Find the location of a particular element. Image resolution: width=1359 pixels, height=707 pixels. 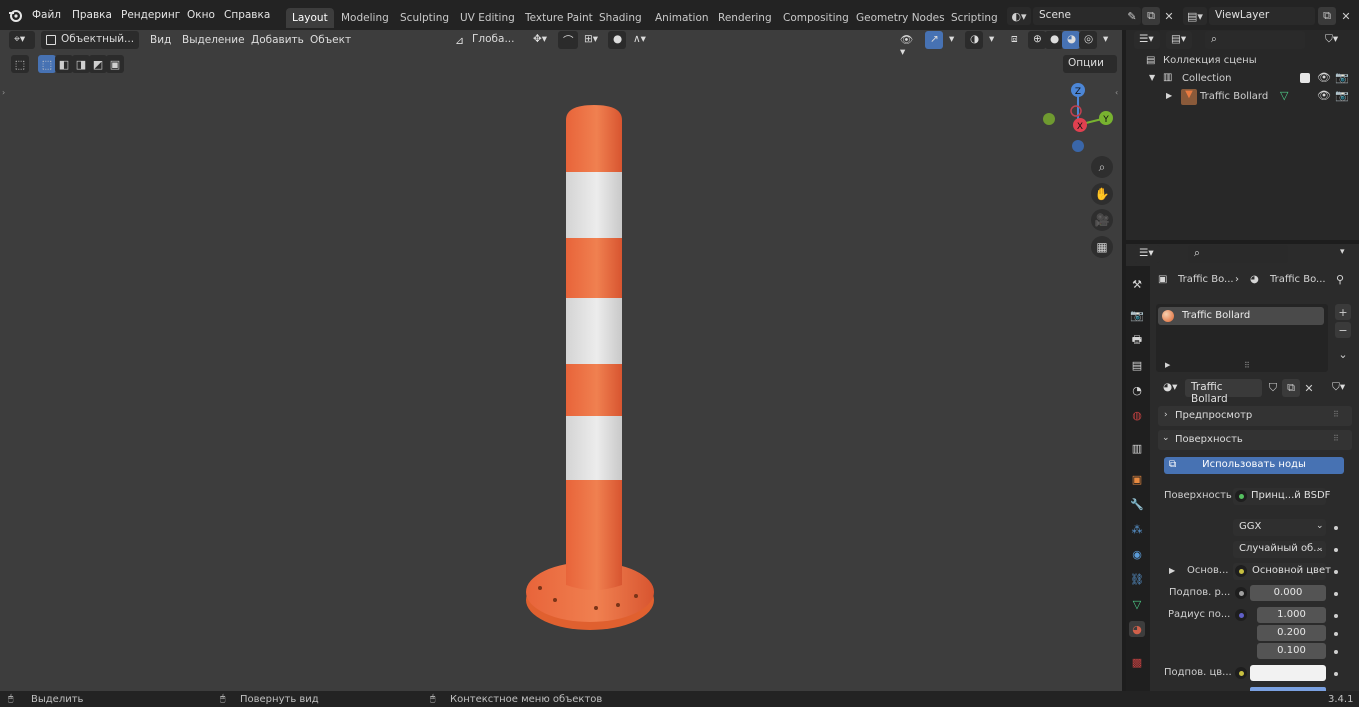

material-link-icon: ⛉▾ is located at coordinates (1340, 388).